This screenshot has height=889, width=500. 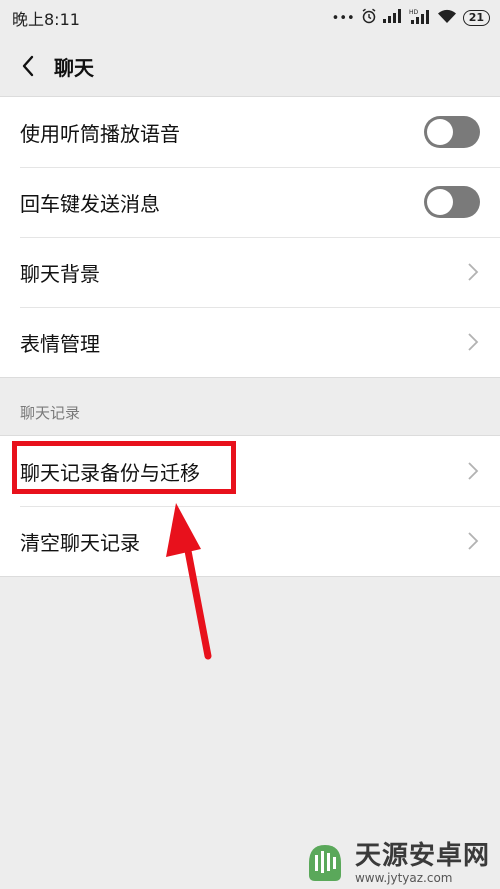 What do you see at coordinates (250, 202) in the screenshot?
I see `enter-send-setting-row: 回车键发送消息` at bounding box center [250, 202].